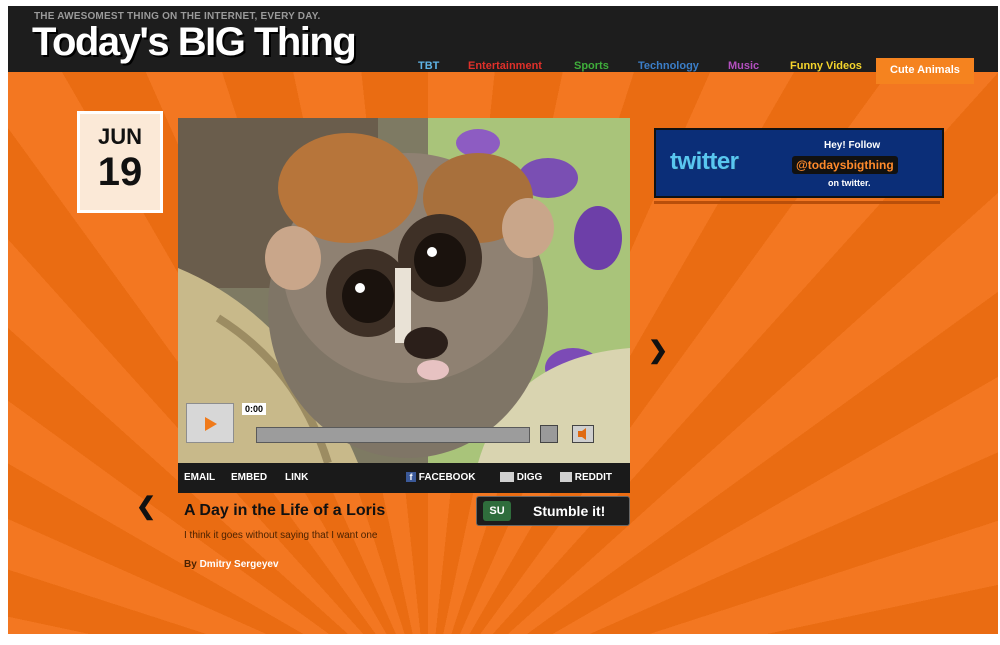 The width and height of the screenshot is (1000, 645). Describe the element at coordinates (668, 66) in the screenshot. I see `nav-item-technology: Technology` at that location.